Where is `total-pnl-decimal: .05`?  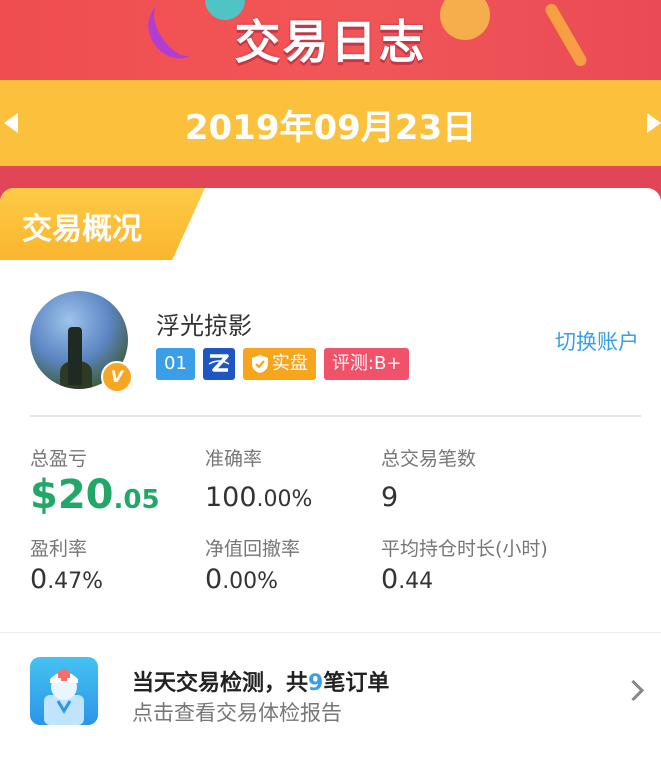 total-pnl-decimal: .05 is located at coordinates (136, 500).